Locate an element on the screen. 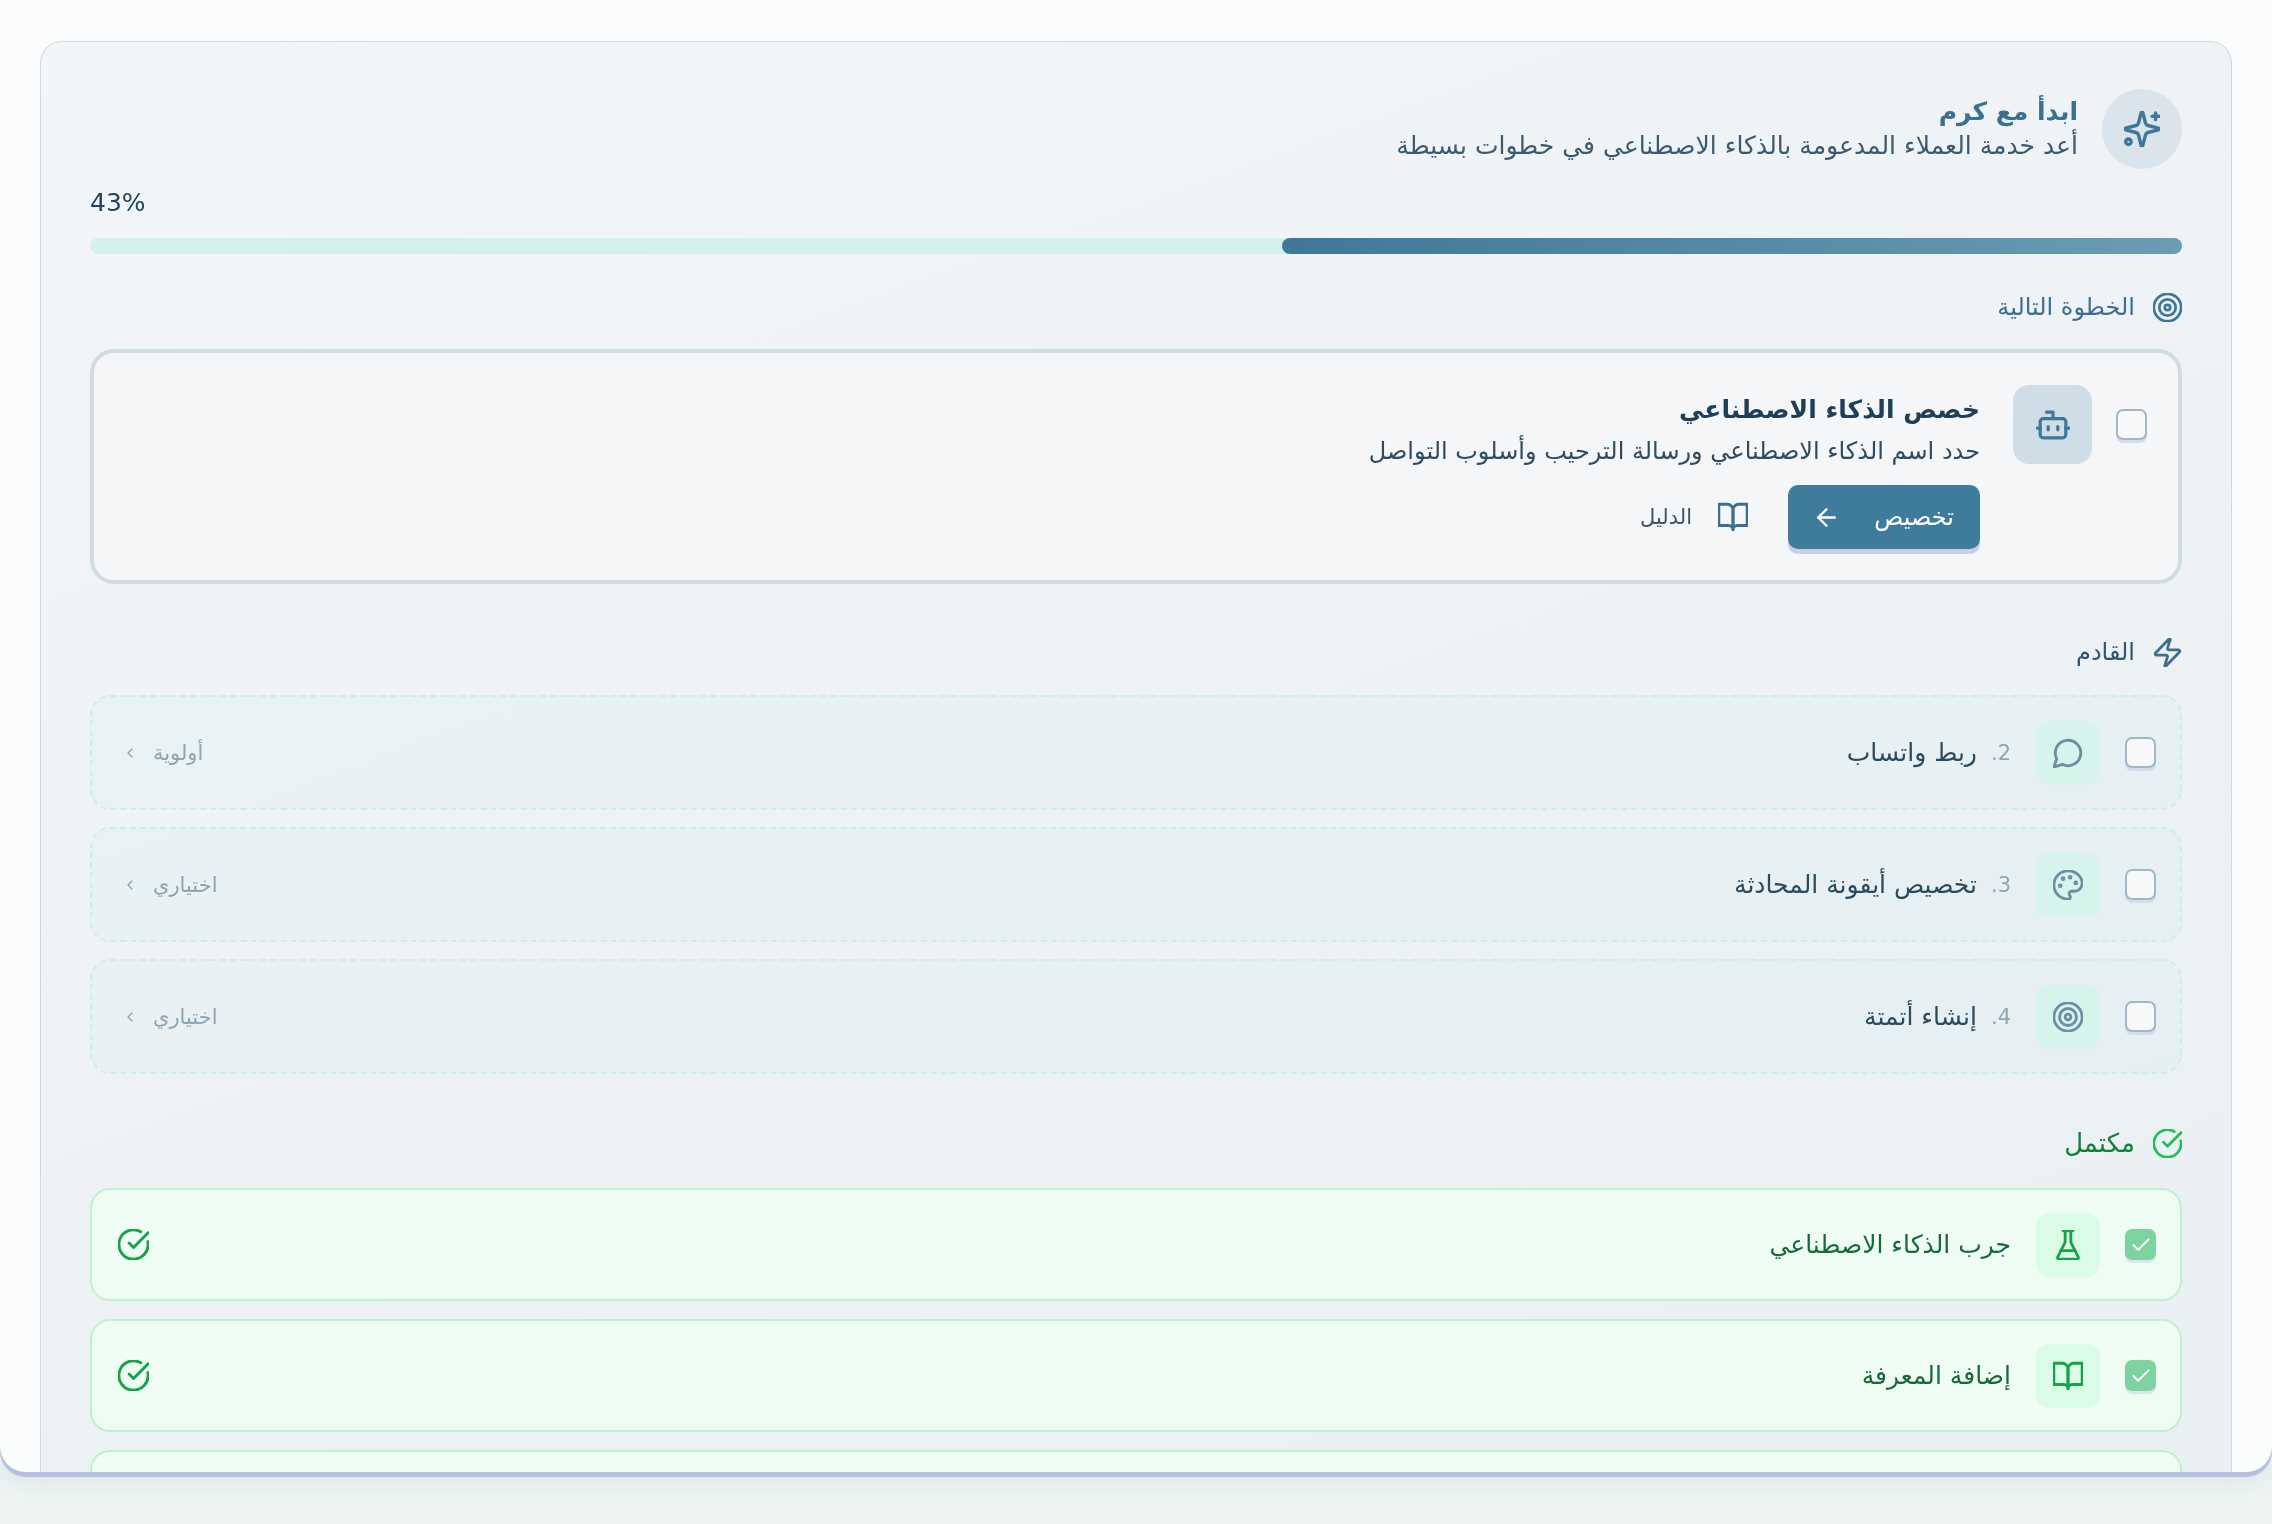 Image resolution: width=2272 pixels, height=1524 pixels. section-heading: مكتمل is located at coordinates (2099, 1143).